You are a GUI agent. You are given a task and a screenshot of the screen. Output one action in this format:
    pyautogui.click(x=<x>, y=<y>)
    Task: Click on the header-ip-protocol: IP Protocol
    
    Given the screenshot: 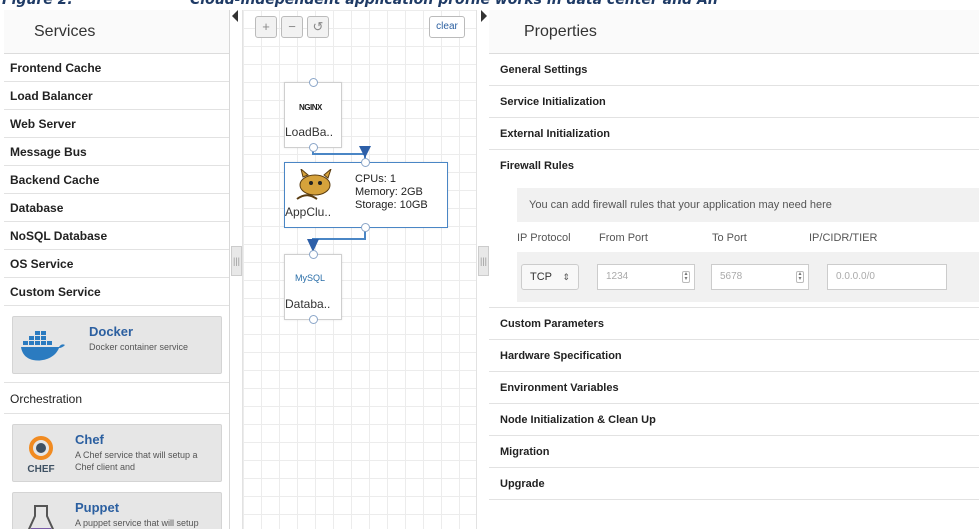 What is the action you would take?
    pyautogui.click(x=544, y=238)
    